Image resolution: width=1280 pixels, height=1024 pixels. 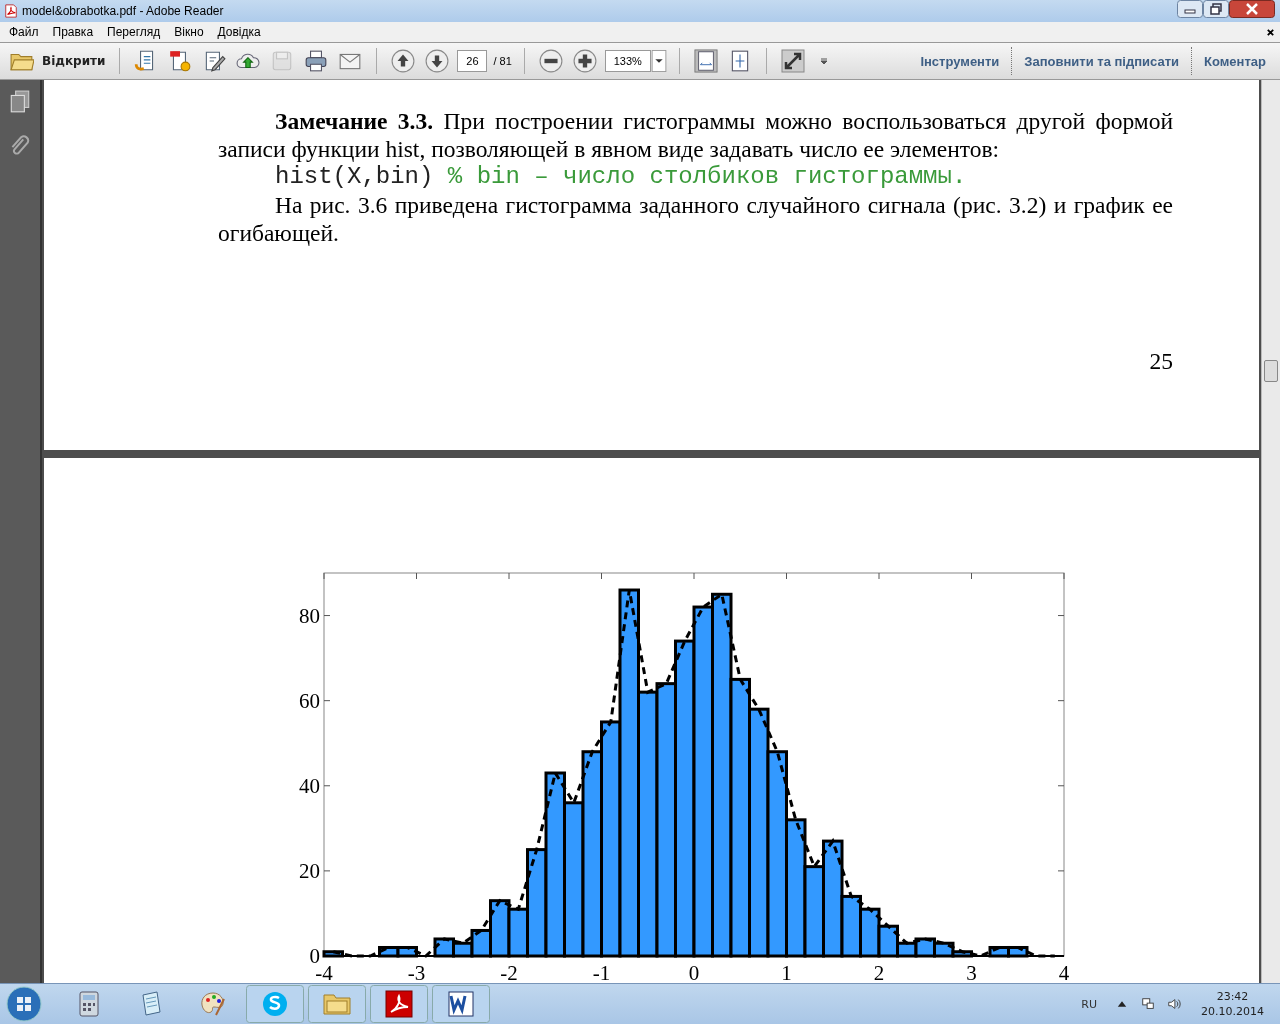 I want to click on page-number-field: 26, so click(x=472, y=61).